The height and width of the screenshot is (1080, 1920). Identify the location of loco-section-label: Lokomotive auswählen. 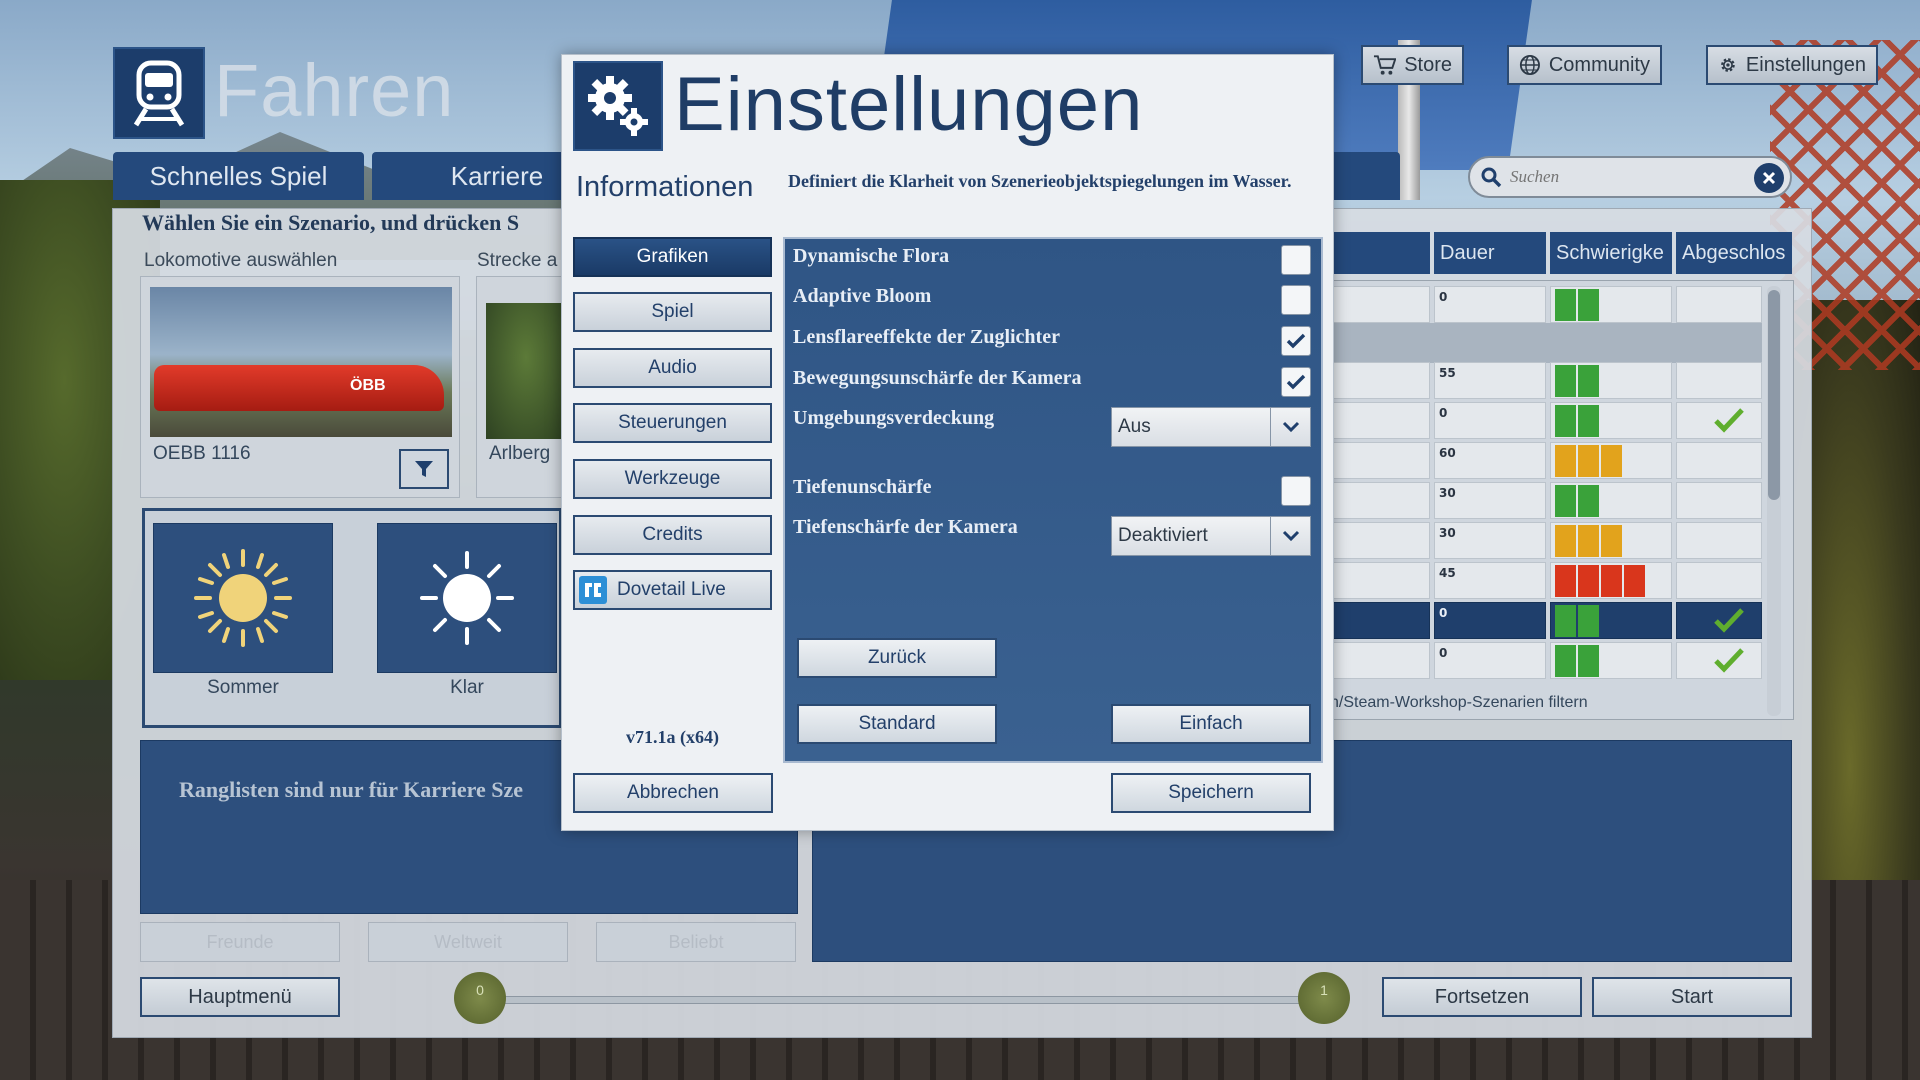
(241, 260).